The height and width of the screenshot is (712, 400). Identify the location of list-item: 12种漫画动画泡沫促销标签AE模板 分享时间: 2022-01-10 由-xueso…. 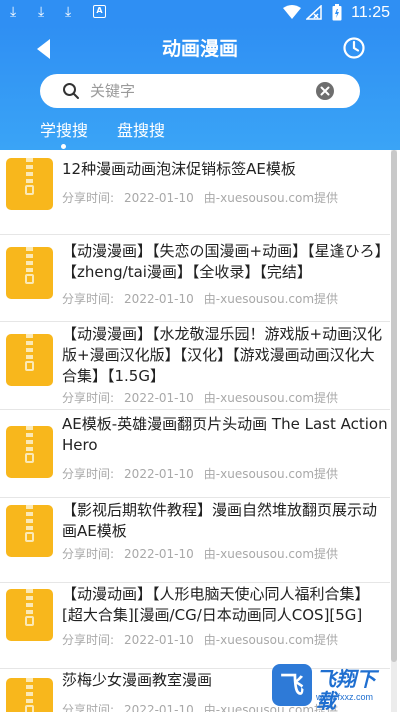
(195, 192).